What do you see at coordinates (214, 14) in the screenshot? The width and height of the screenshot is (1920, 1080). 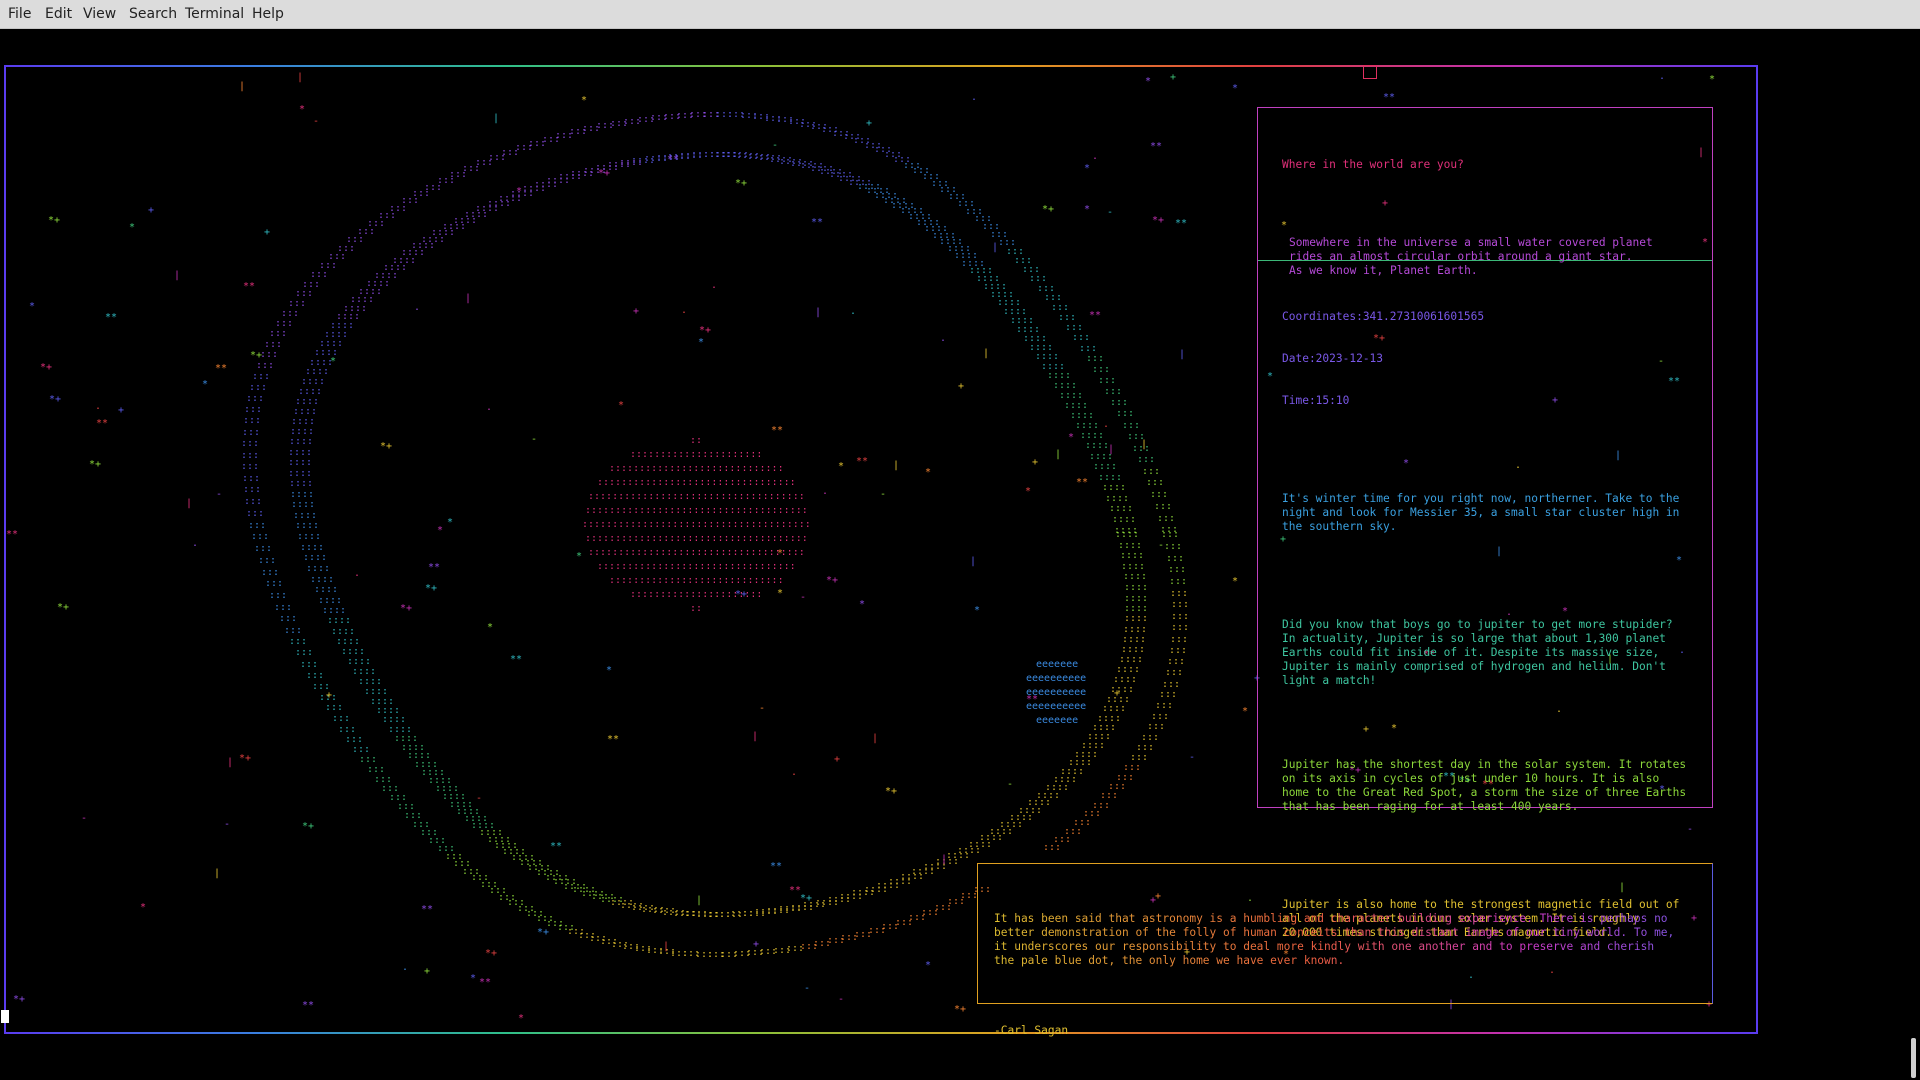 I see `menu-terminal: Terminal` at bounding box center [214, 14].